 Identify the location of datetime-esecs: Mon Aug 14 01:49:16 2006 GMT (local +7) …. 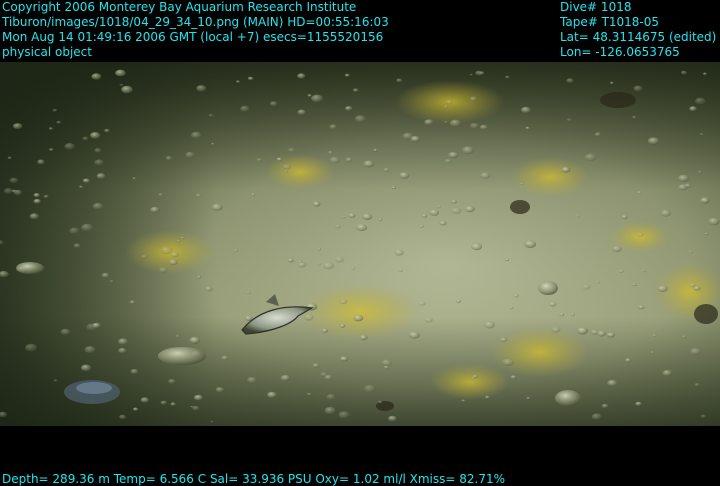
(193, 37).